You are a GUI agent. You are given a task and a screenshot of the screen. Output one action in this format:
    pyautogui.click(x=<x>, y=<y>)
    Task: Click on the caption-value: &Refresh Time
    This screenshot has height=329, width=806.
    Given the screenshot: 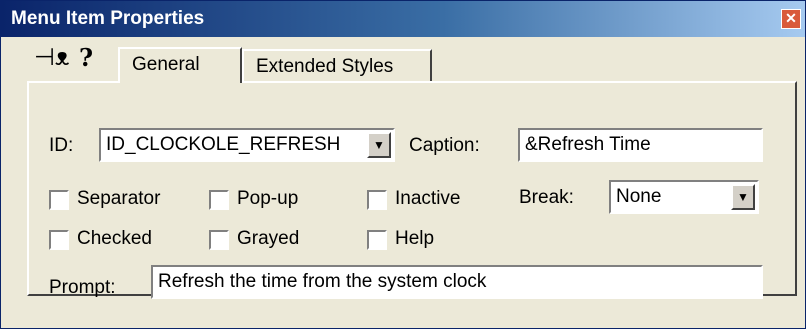 What is the action you would take?
    pyautogui.click(x=588, y=144)
    